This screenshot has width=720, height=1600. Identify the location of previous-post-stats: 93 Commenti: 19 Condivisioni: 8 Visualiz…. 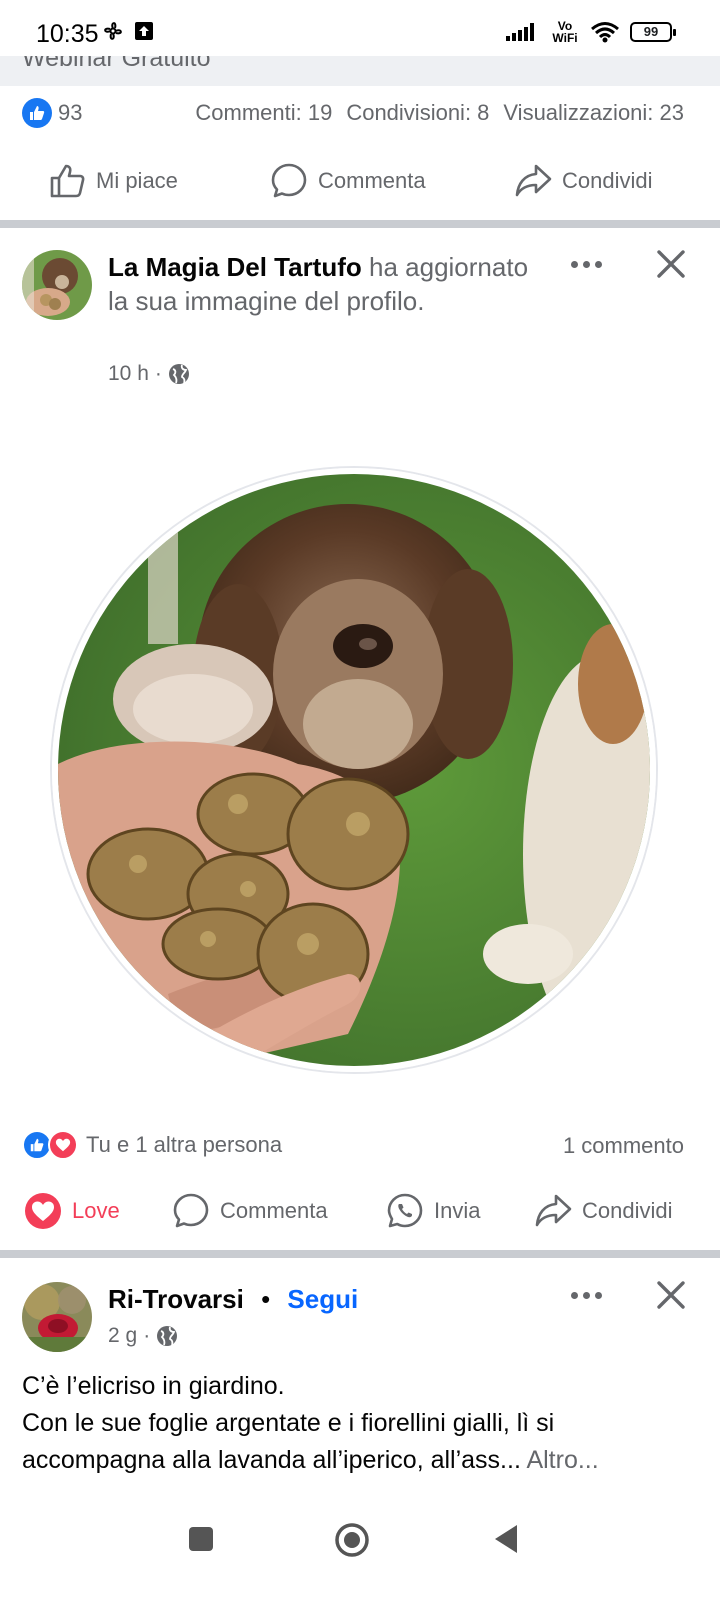
(360, 115).